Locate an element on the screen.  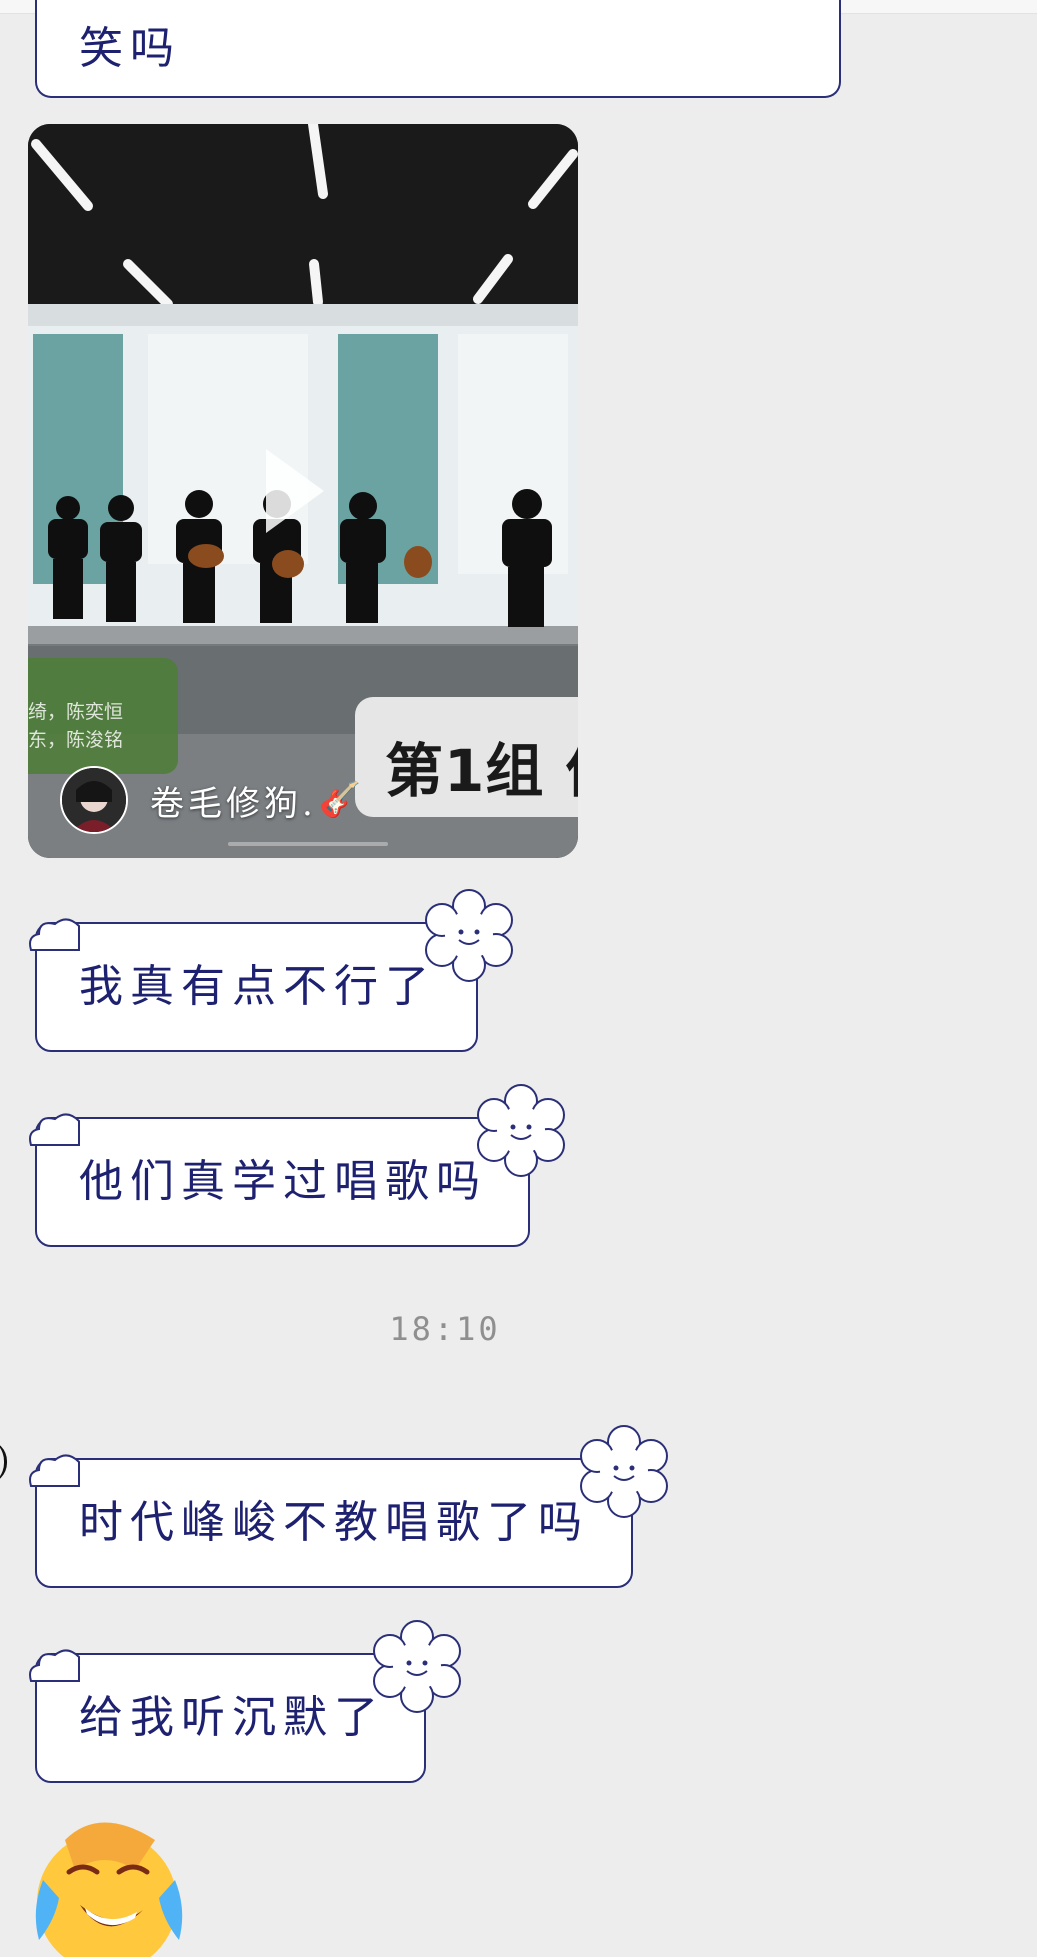
facepalm-laugh-emoji-icon is located at coordinates (107, 1883).